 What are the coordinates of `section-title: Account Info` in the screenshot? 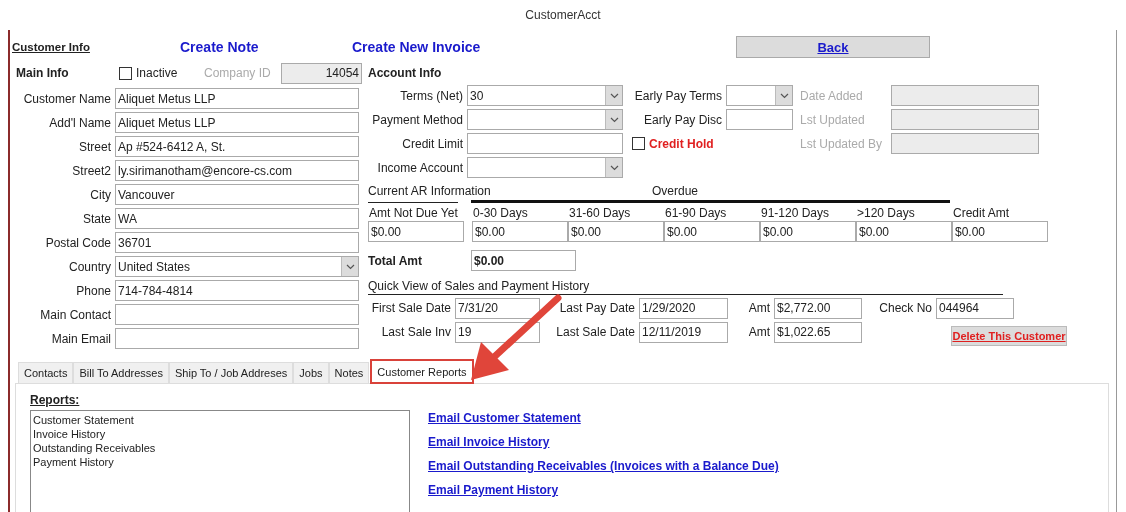 It's located at (405, 73).